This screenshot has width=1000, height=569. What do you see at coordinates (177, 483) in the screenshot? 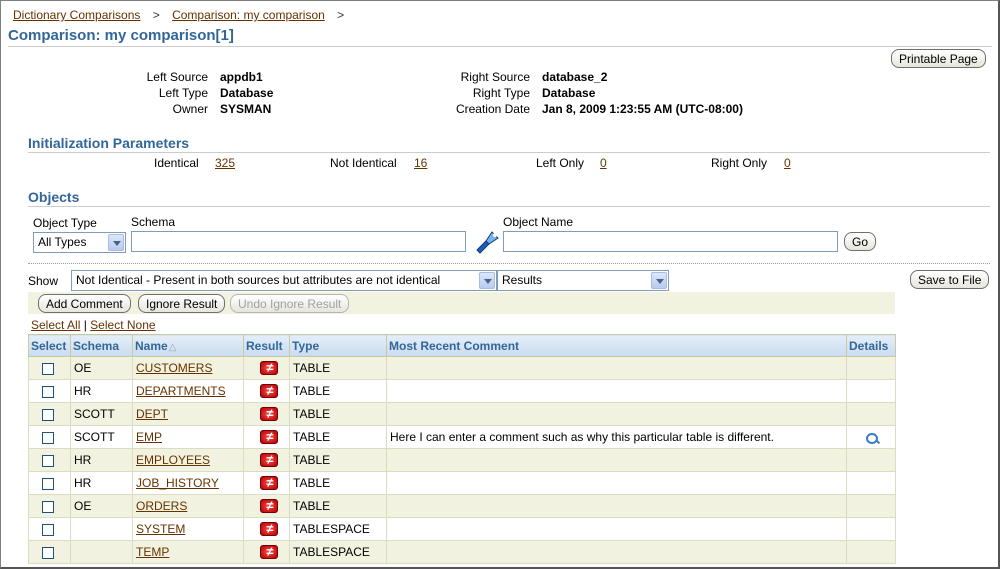
I see `object-name-link: JOB_HISTORY` at bounding box center [177, 483].